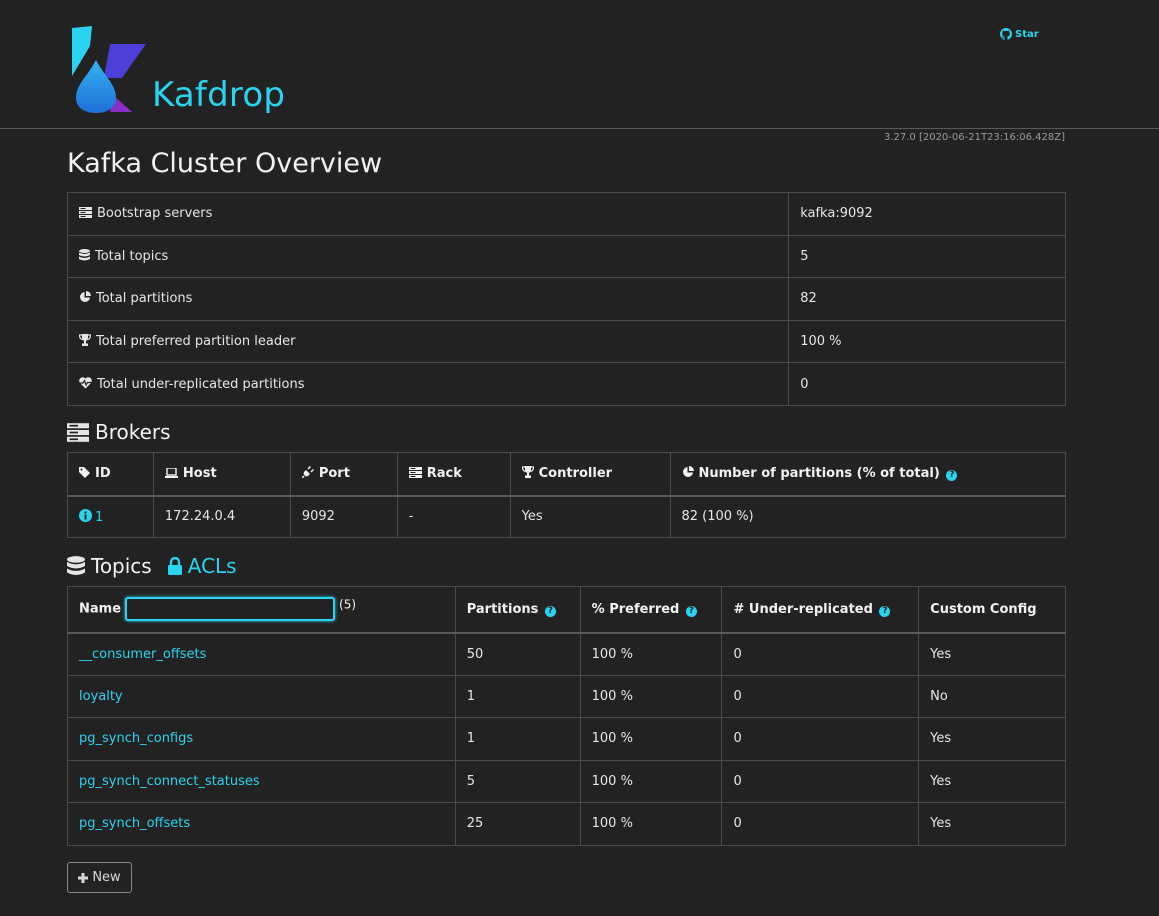 This screenshot has width=1159, height=916. Describe the element at coordinates (867, 516) in the screenshot. I see `broker-partitions: 82 (100 %)` at that location.